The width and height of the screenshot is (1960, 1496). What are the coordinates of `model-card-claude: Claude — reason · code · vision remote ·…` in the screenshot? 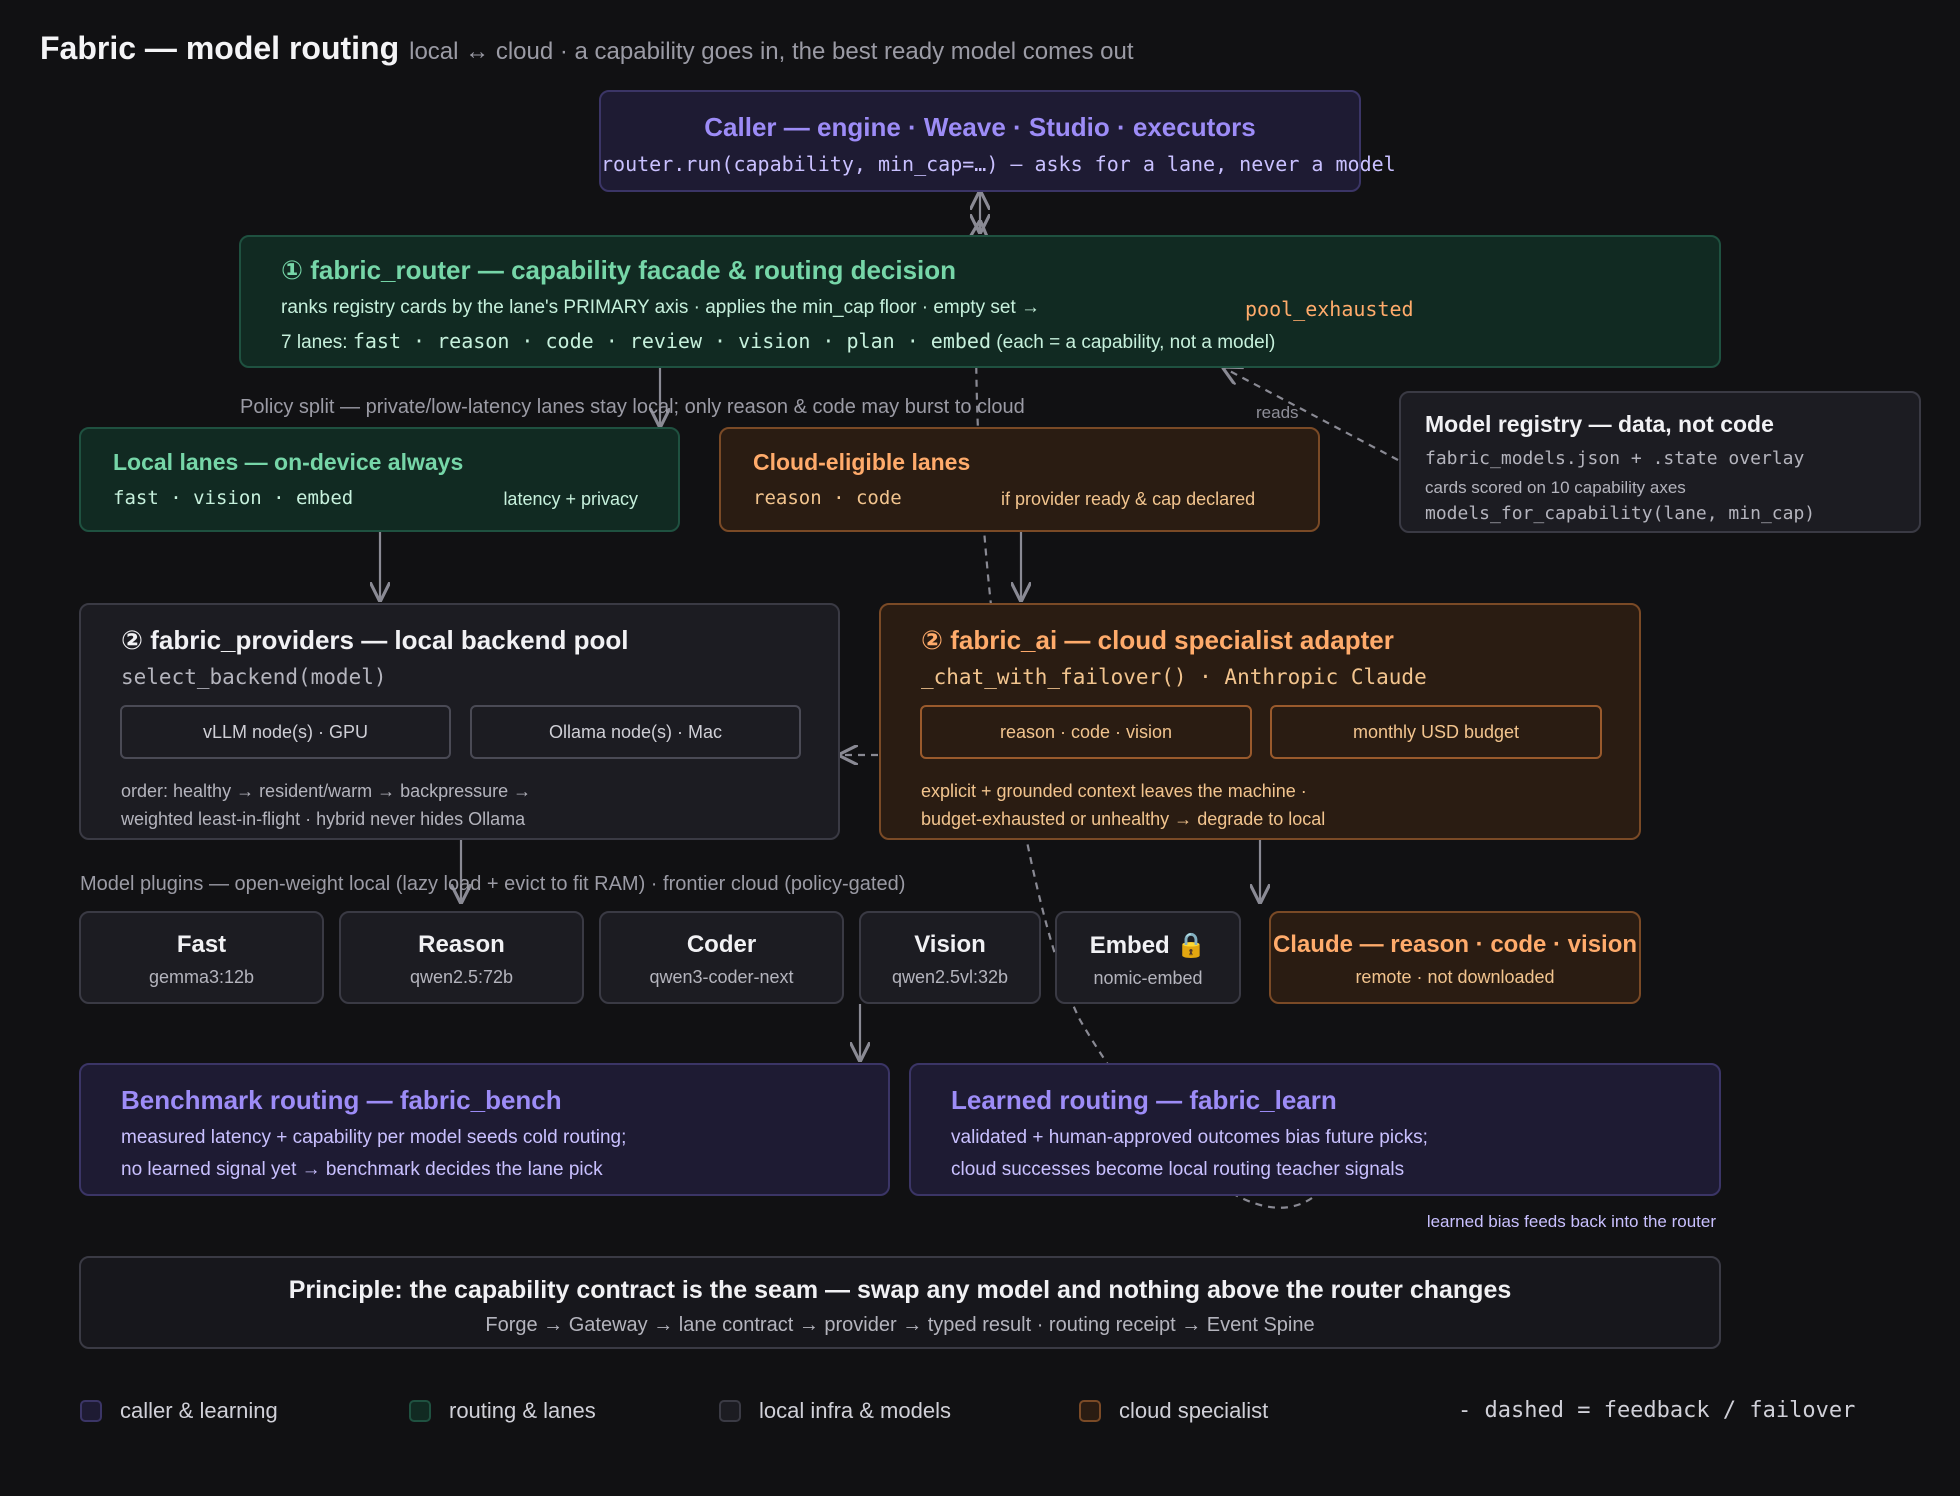 It's located at (1455, 957).